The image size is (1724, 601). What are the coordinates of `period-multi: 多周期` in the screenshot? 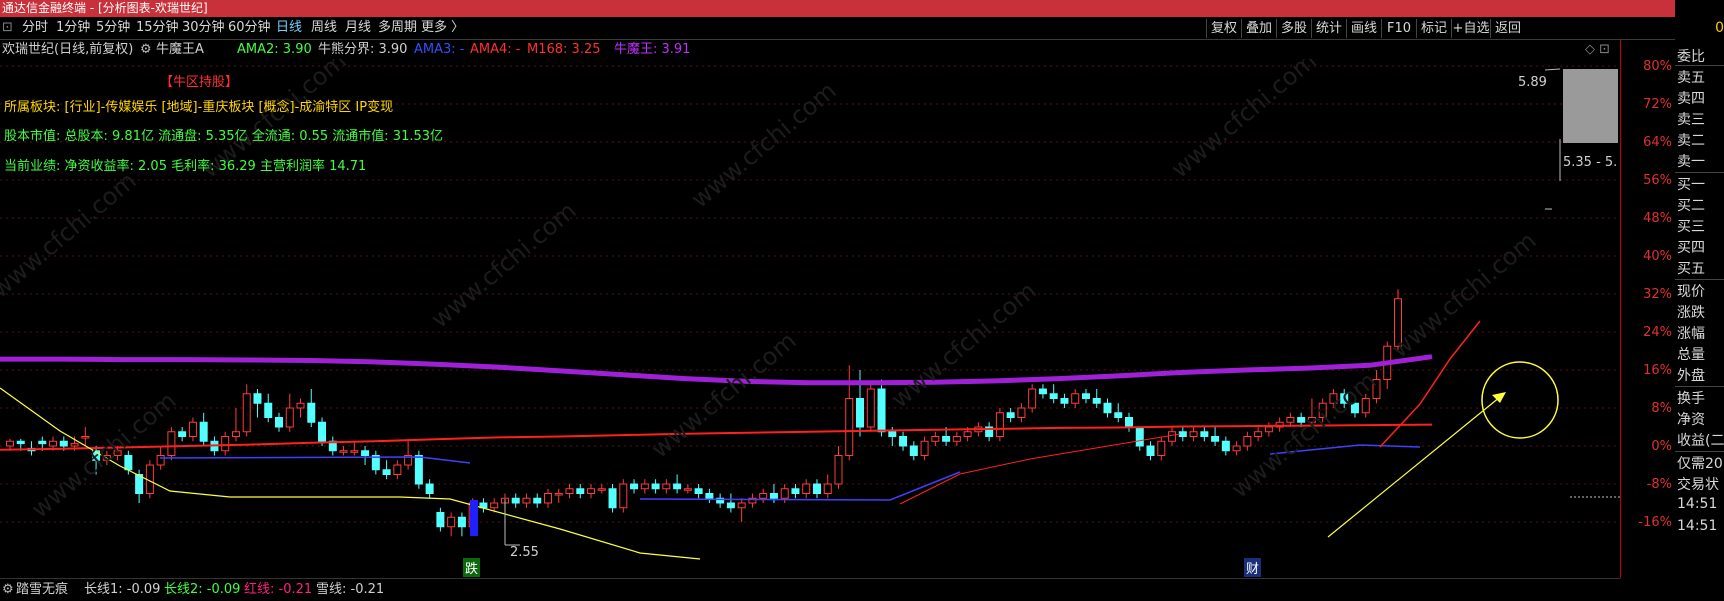 It's located at (397, 28).